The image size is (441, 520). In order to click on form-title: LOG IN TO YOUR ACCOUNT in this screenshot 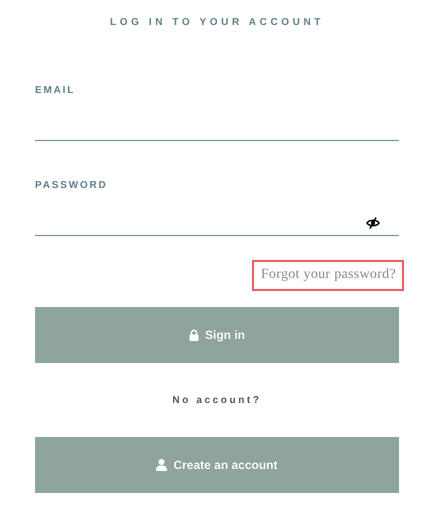, I will do `click(217, 22)`.